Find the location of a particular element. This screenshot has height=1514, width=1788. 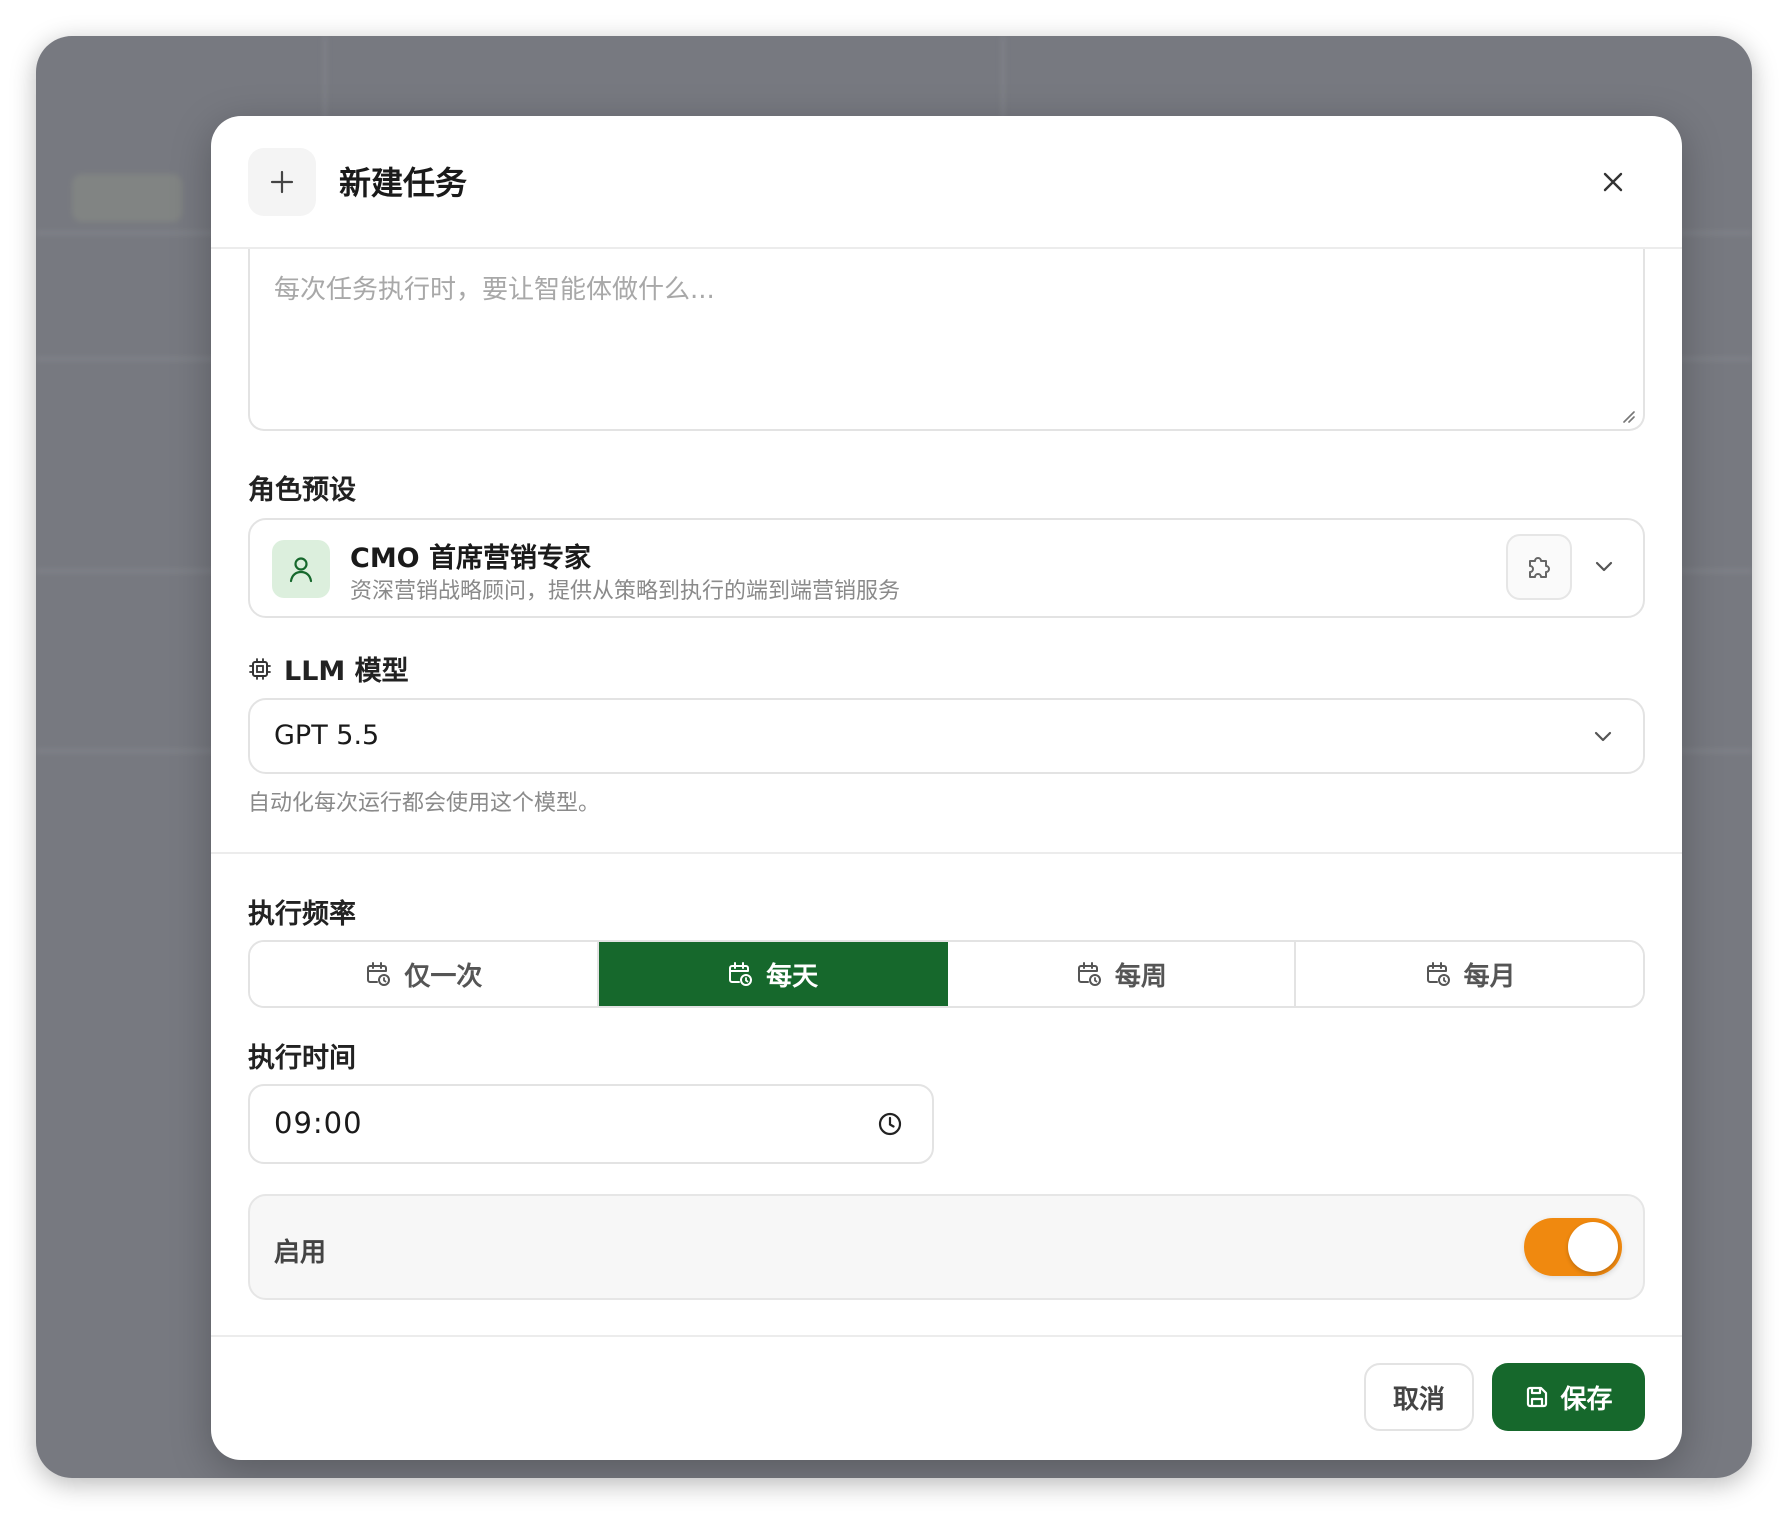

dialog-title: 新建任务 is located at coordinates (403, 183).